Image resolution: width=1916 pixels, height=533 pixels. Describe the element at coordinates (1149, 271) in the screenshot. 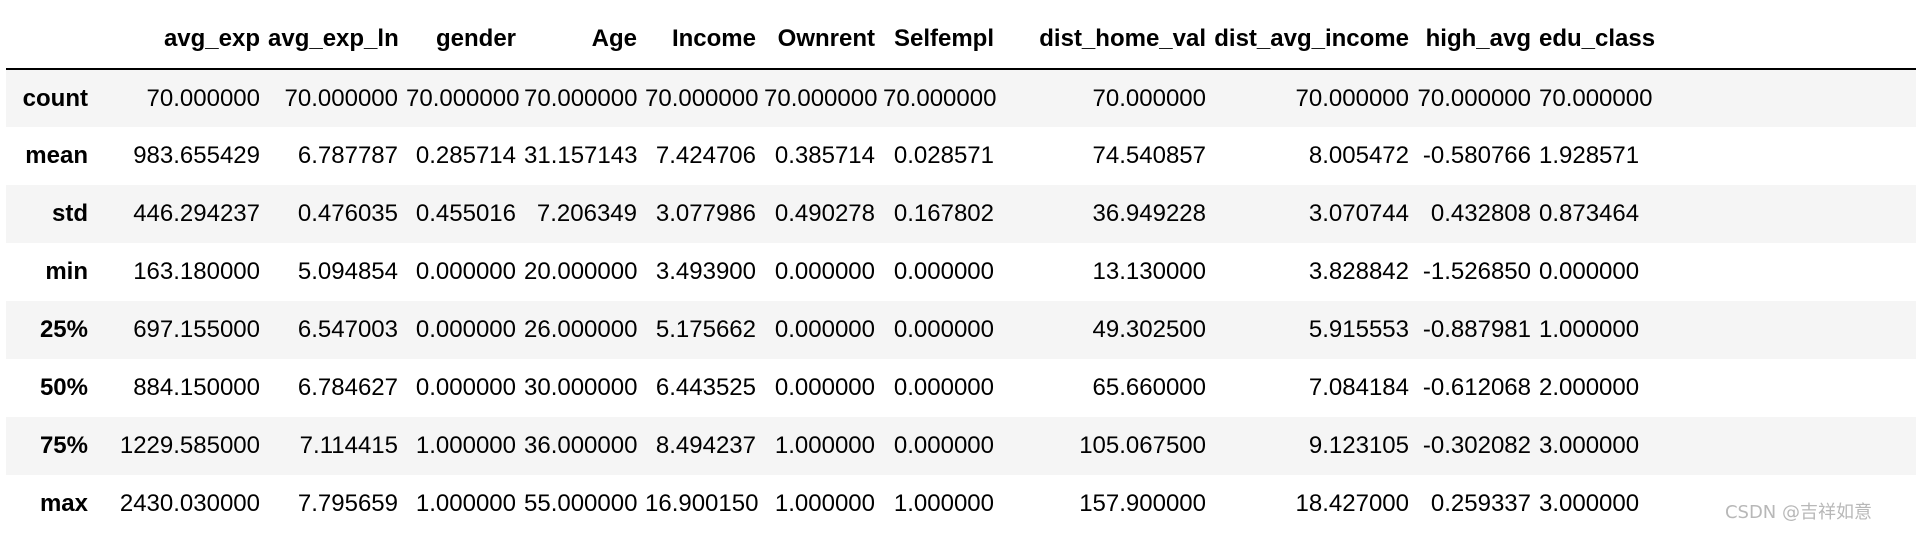

I see `table-cell: 13.130000` at that location.